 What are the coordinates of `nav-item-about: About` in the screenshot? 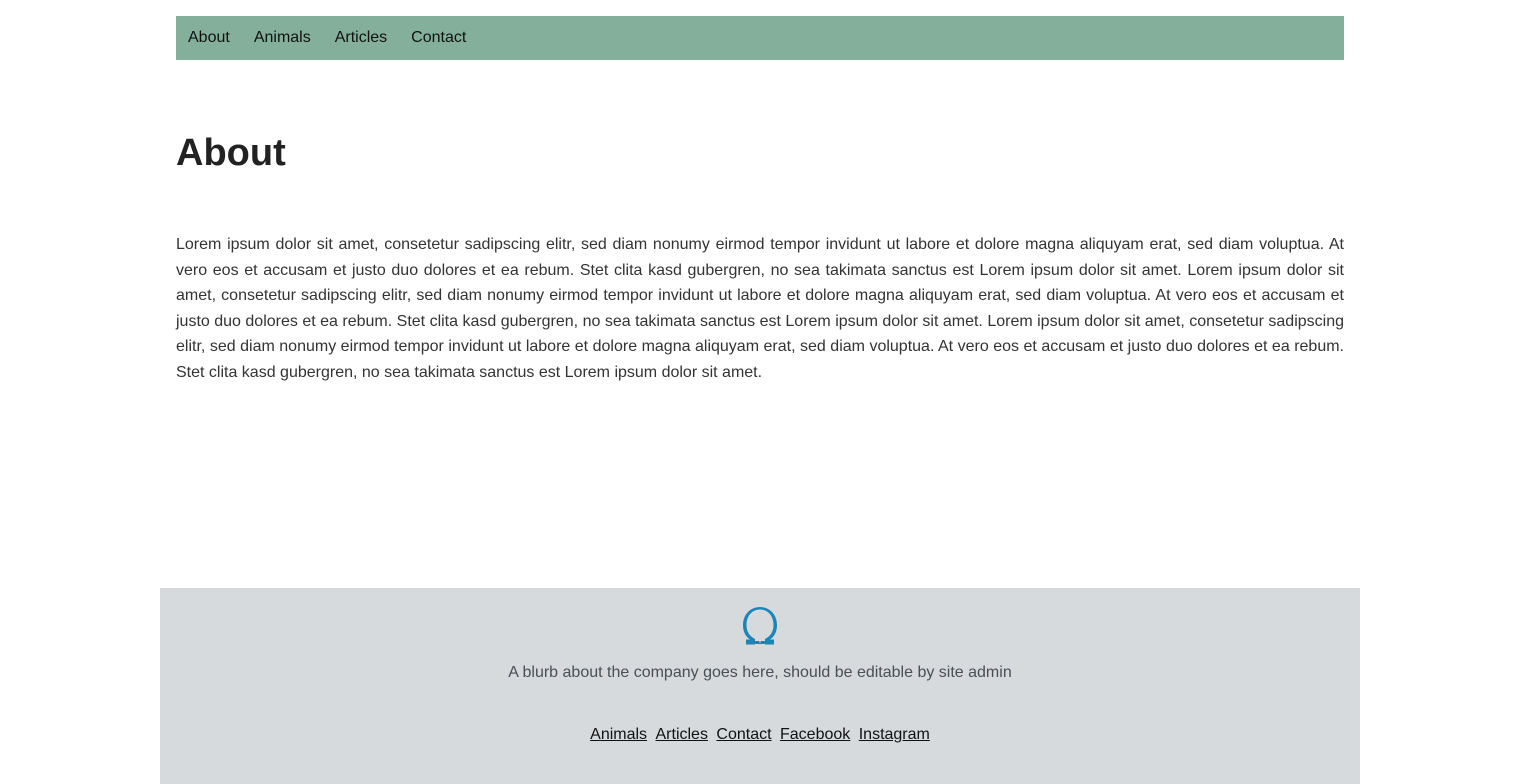 It's located at (209, 38).